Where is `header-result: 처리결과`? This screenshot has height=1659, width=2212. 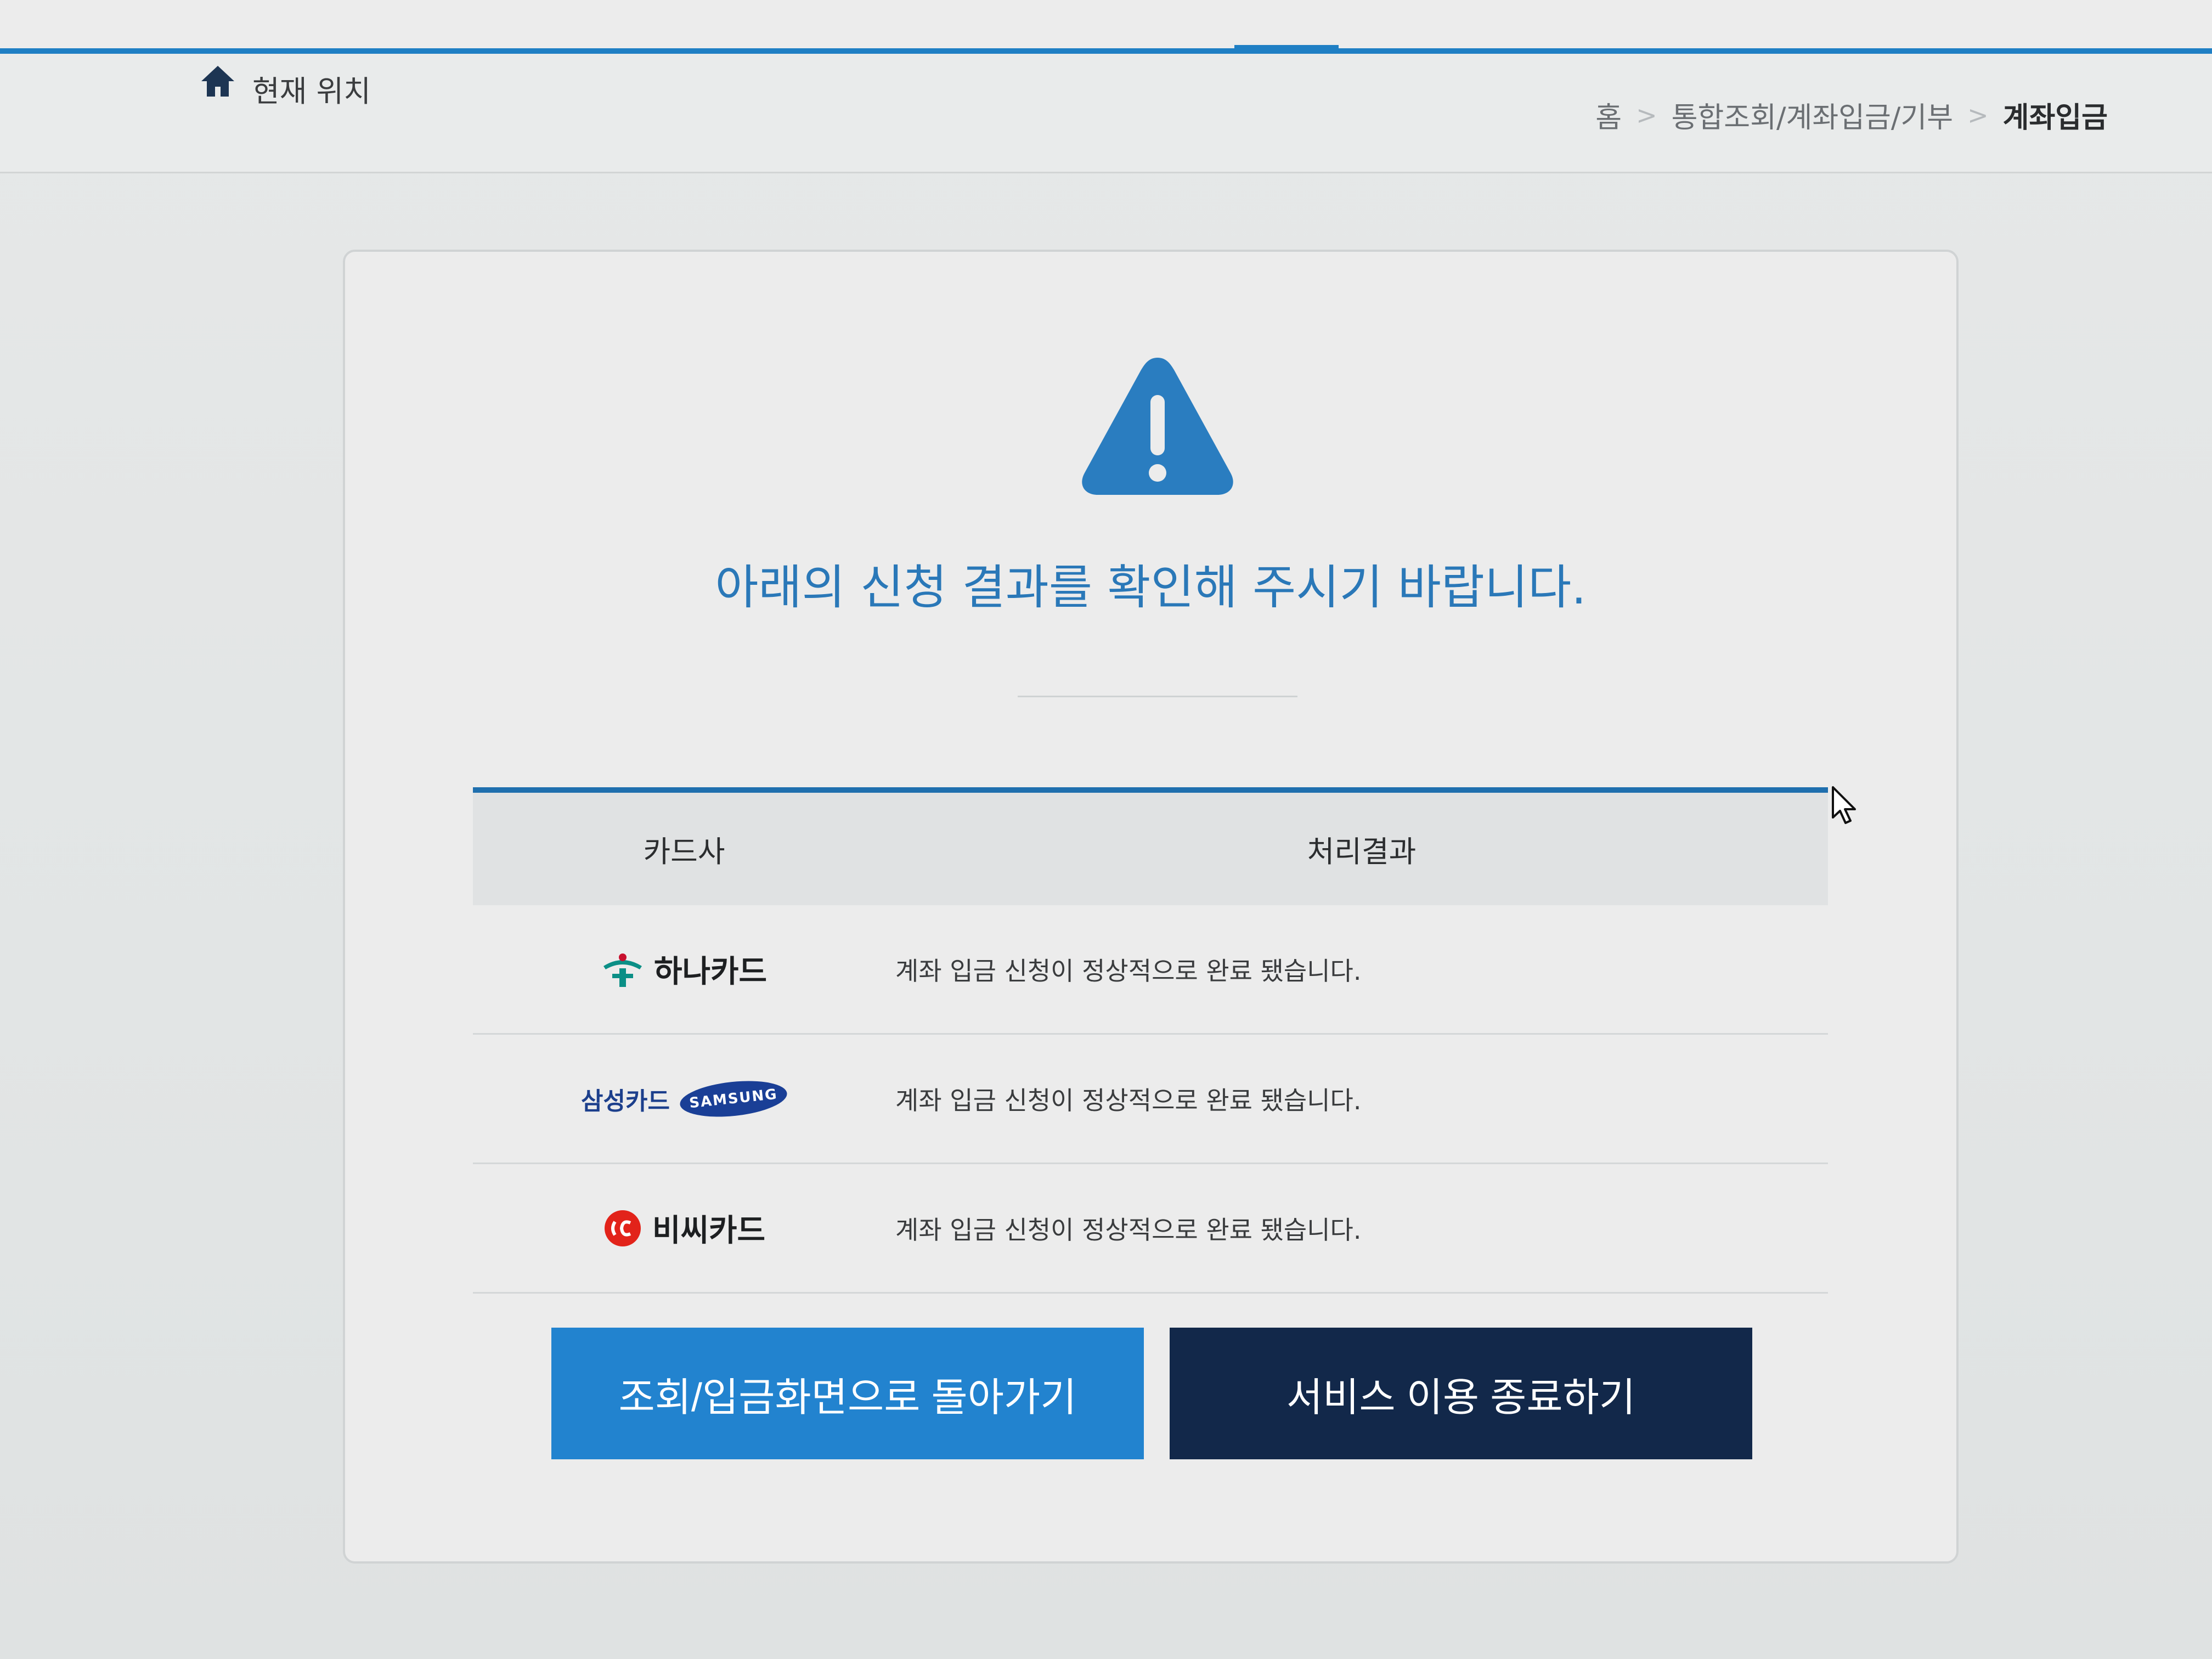
header-result: 처리결과 is located at coordinates (1362, 852).